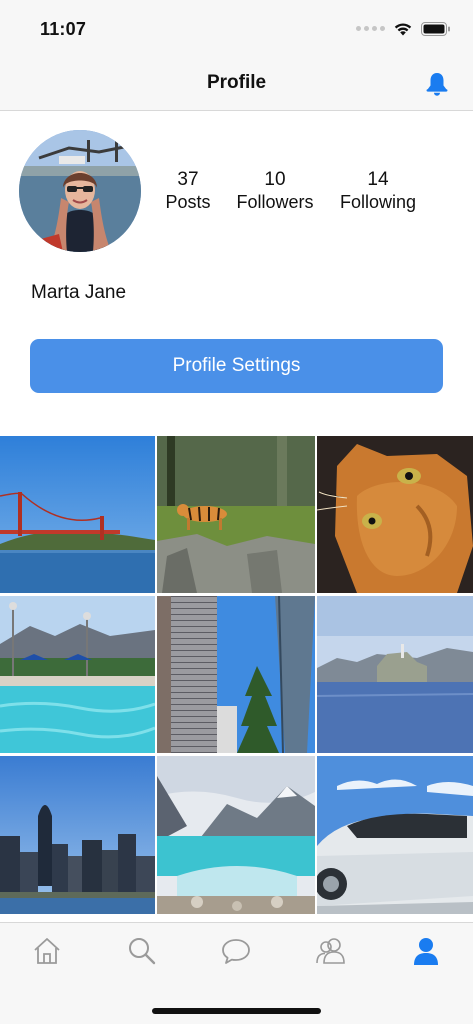 The image size is (473, 1024). Describe the element at coordinates (188, 179) in the screenshot. I see `posts-count: 37` at that location.